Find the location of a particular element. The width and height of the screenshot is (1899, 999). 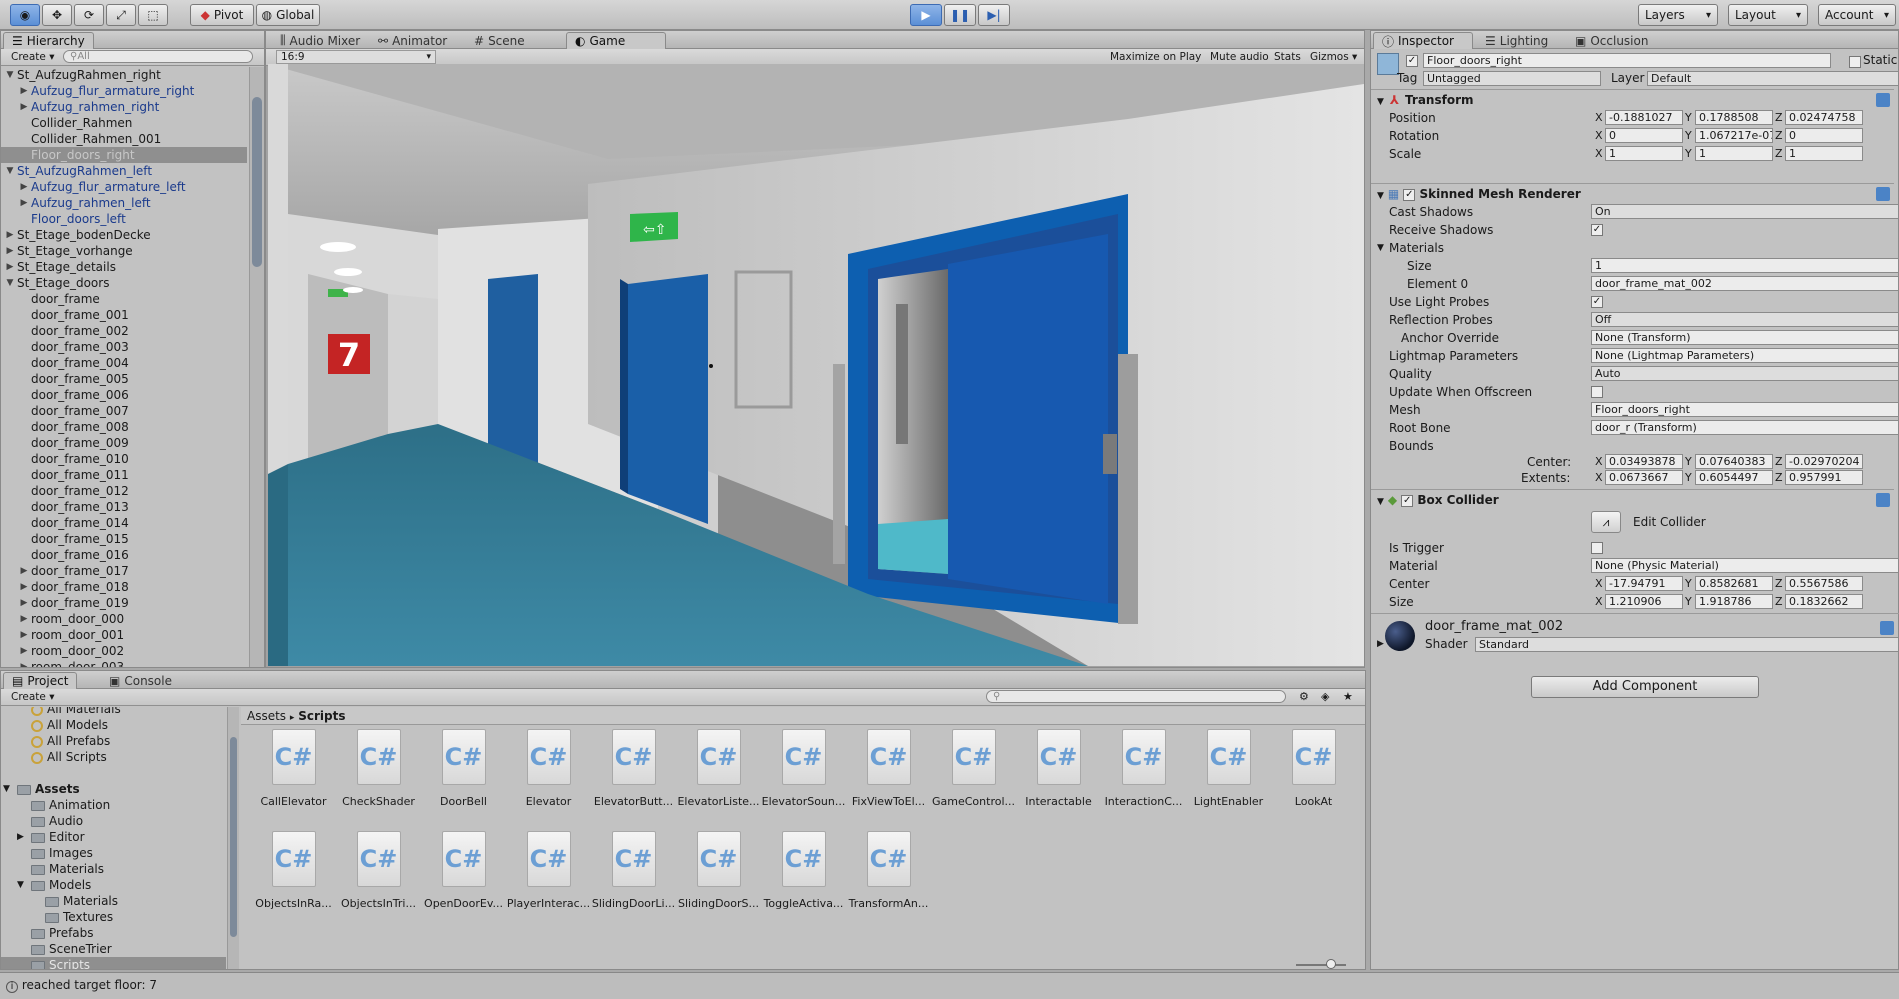

transform-header: ▼ ⅄ Transform is located at coordinates (1632, 99).